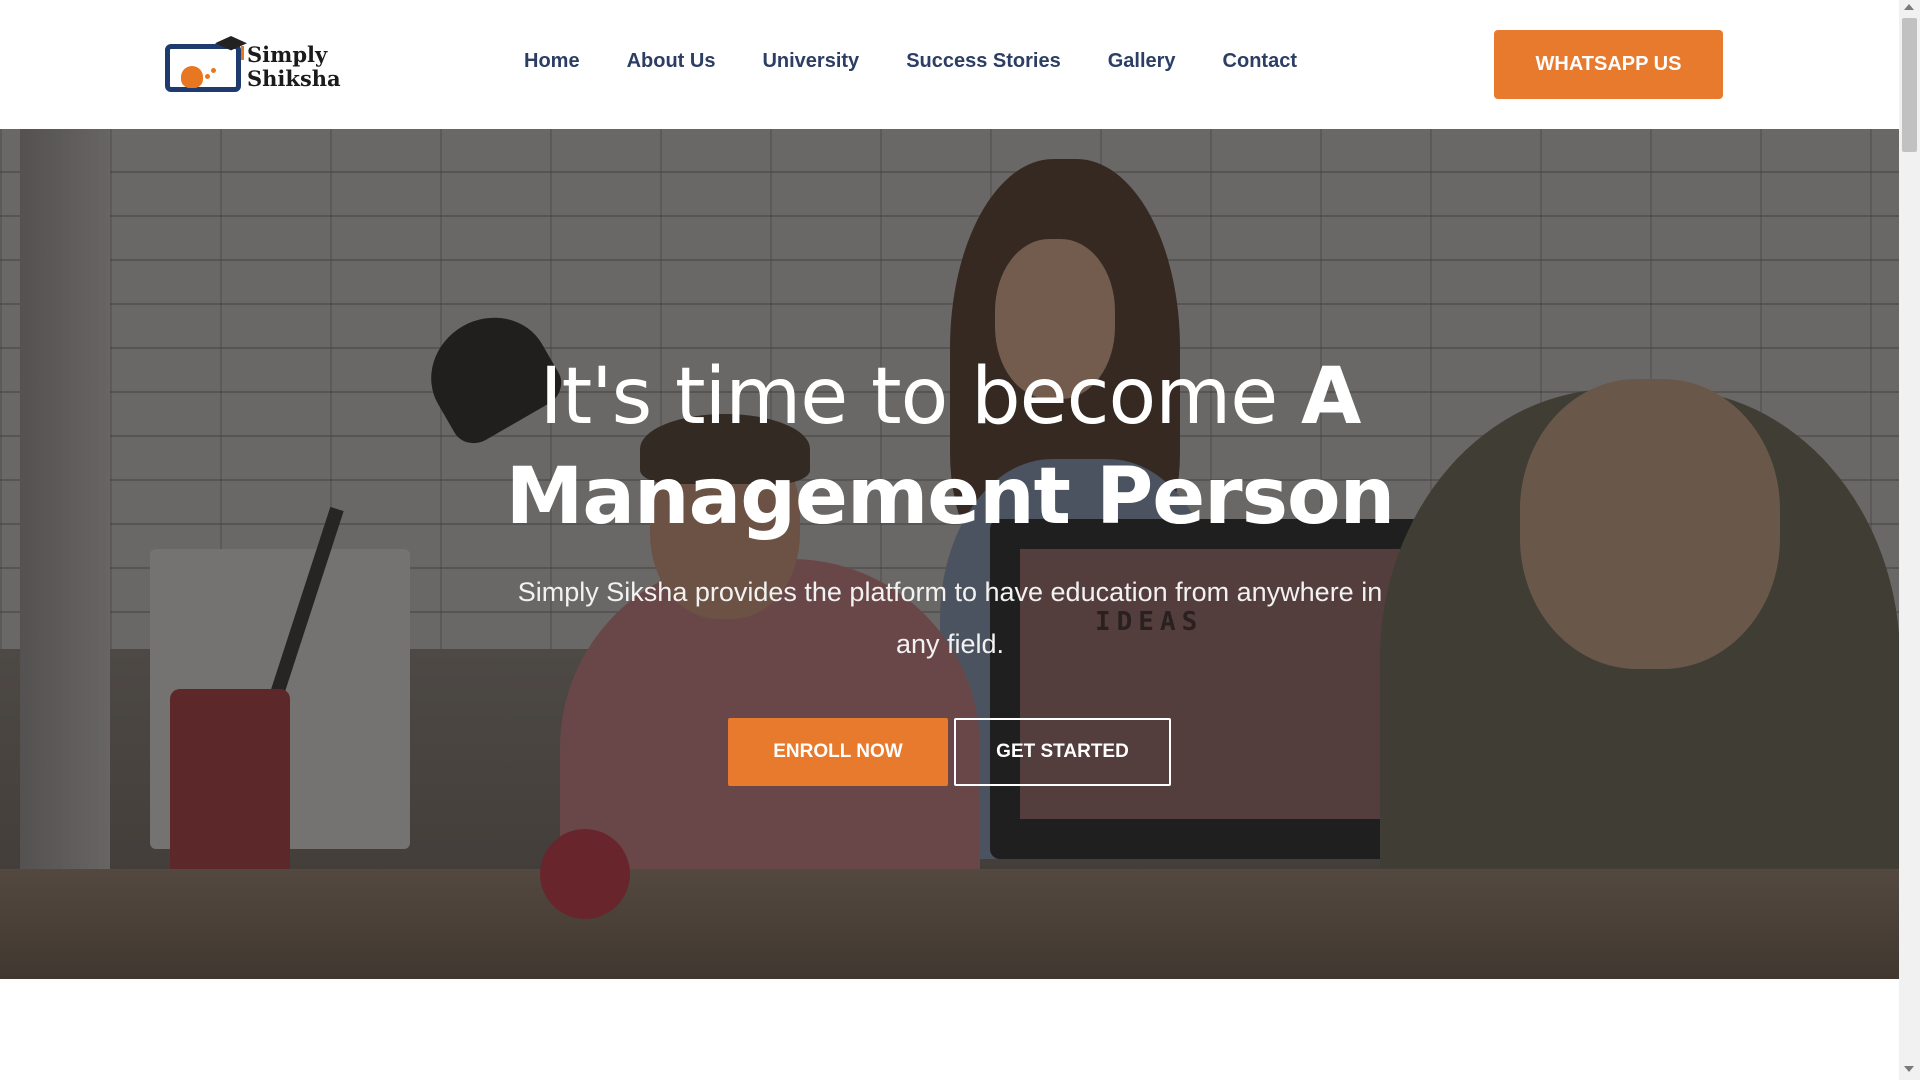 The height and width of the screenshot is (1080, 1920). Describe the element at coordinates (920, 397) in the screenshot. I see `hero-title-light: It's time to become` at that location.